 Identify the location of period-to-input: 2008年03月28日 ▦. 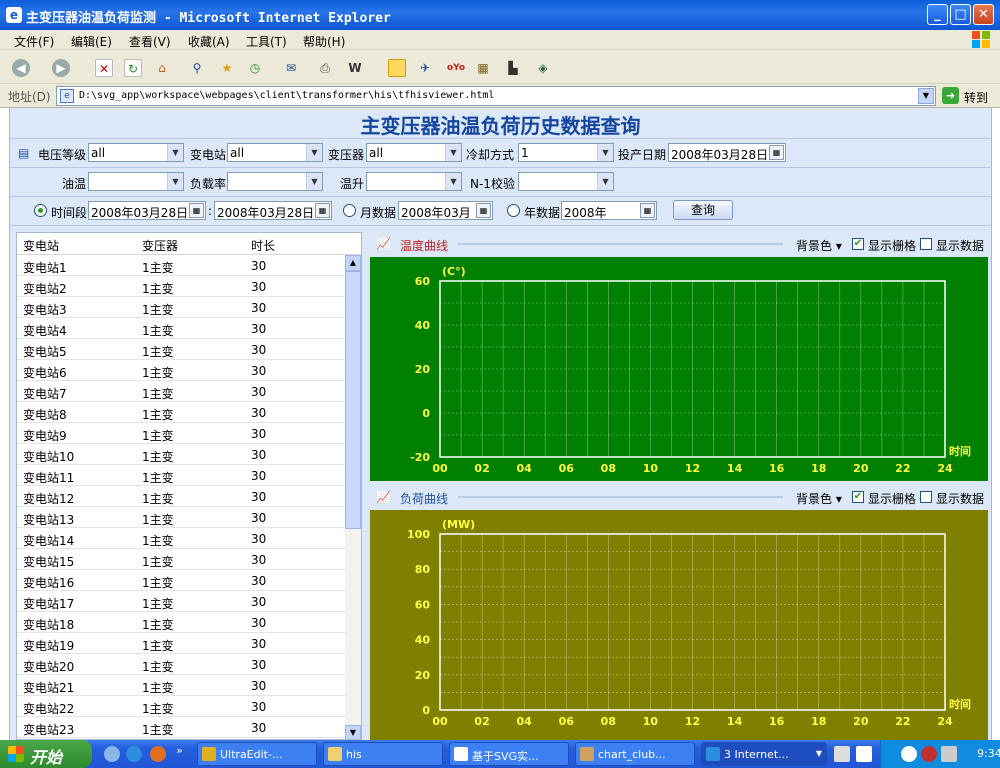
(273, 210).